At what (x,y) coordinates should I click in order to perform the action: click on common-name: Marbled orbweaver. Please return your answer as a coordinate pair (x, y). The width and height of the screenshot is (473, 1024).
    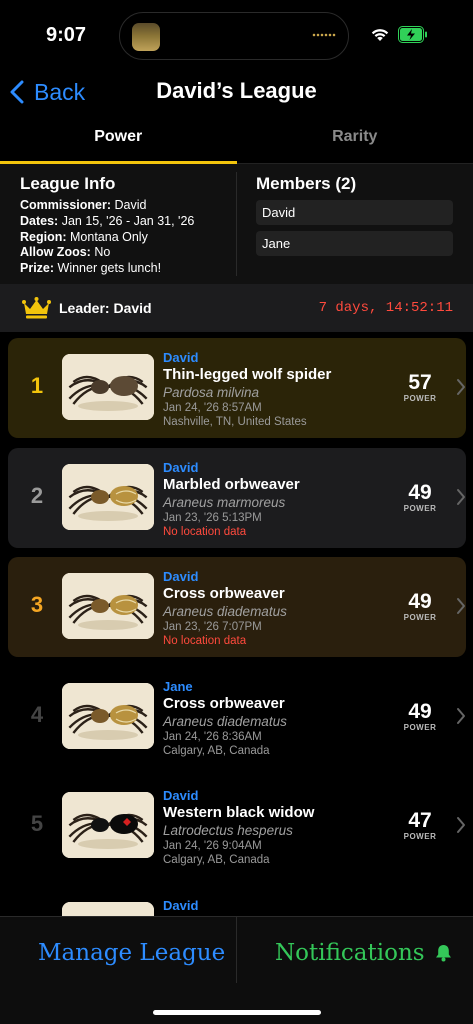
    Looking at the image, I should click on (231, 484).